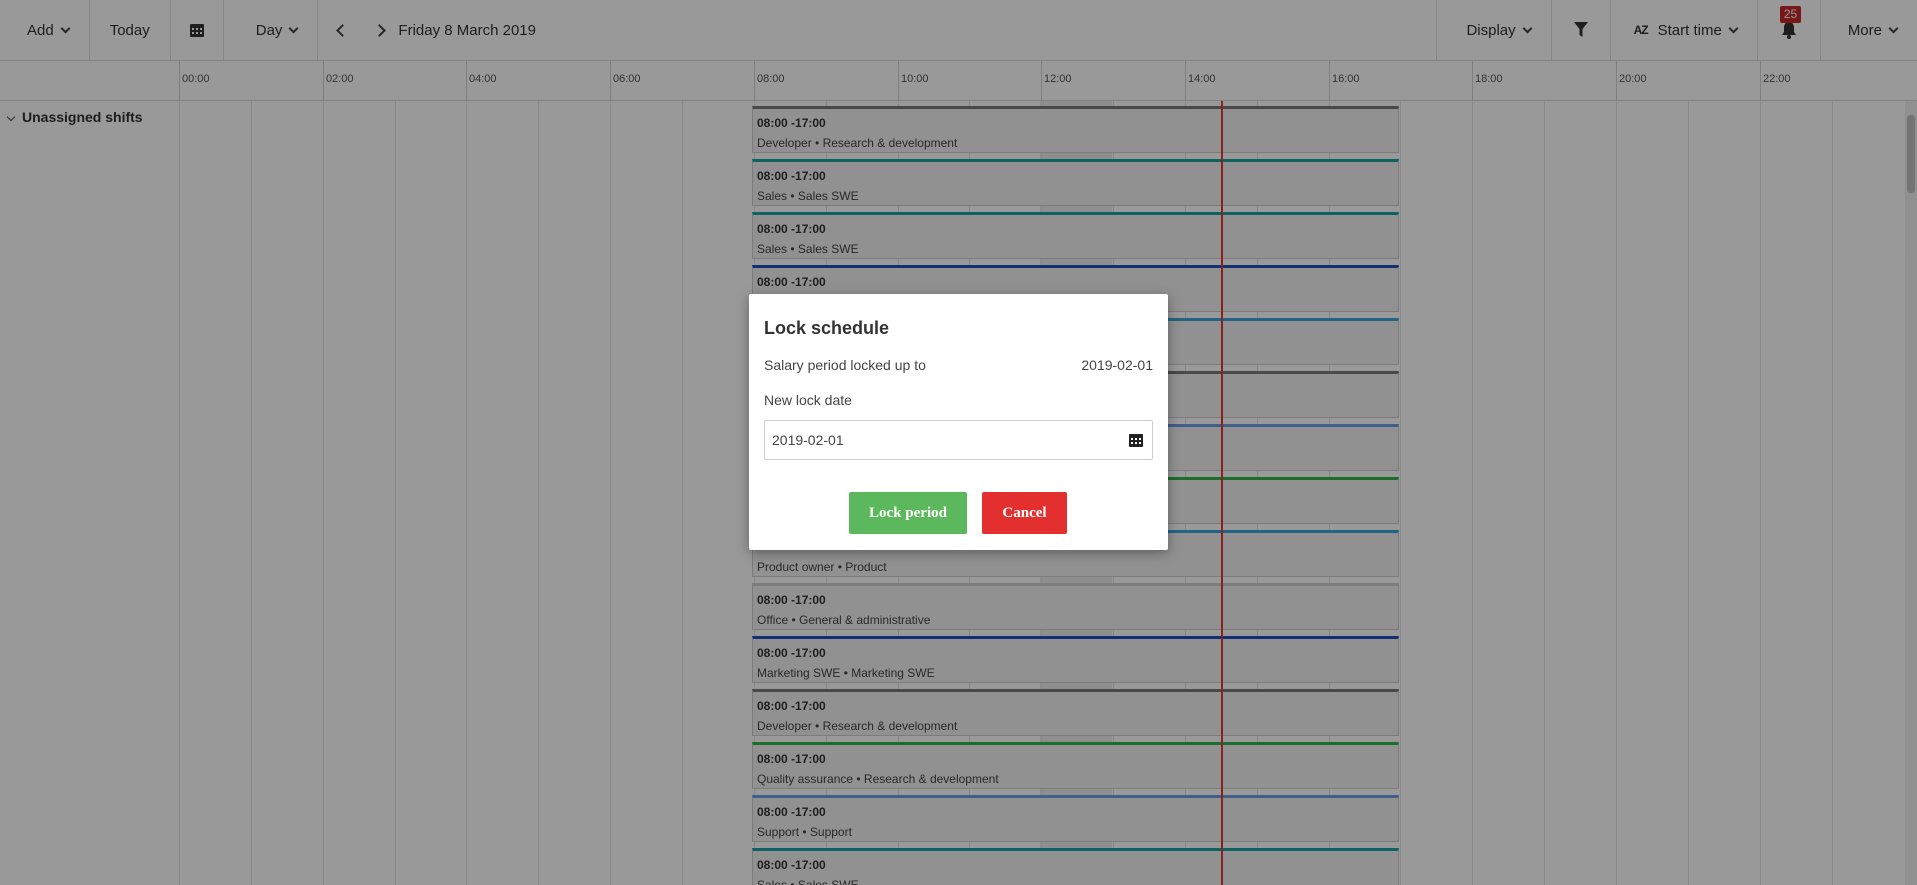 Image resolution: width=1917 pixels, height=885 pixels. What do you see at coordinates (808, 400) in the screenshot?
I see `new-lock-date-label: New lock date` at bounding box center [808, 400].